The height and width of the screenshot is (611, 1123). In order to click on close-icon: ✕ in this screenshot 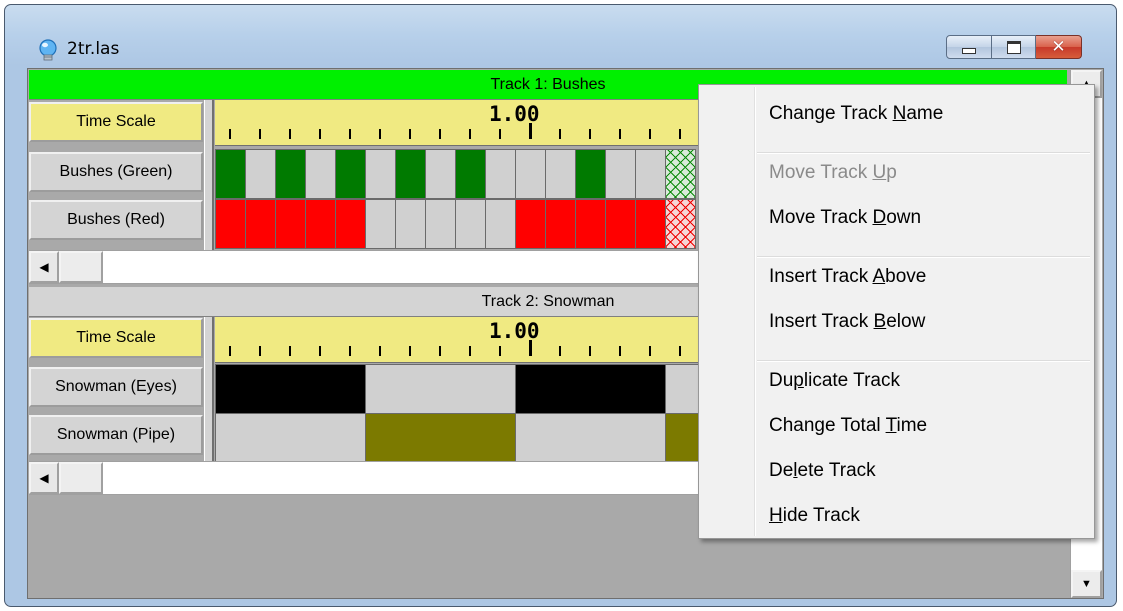, I will do `click(1058, 46)`.